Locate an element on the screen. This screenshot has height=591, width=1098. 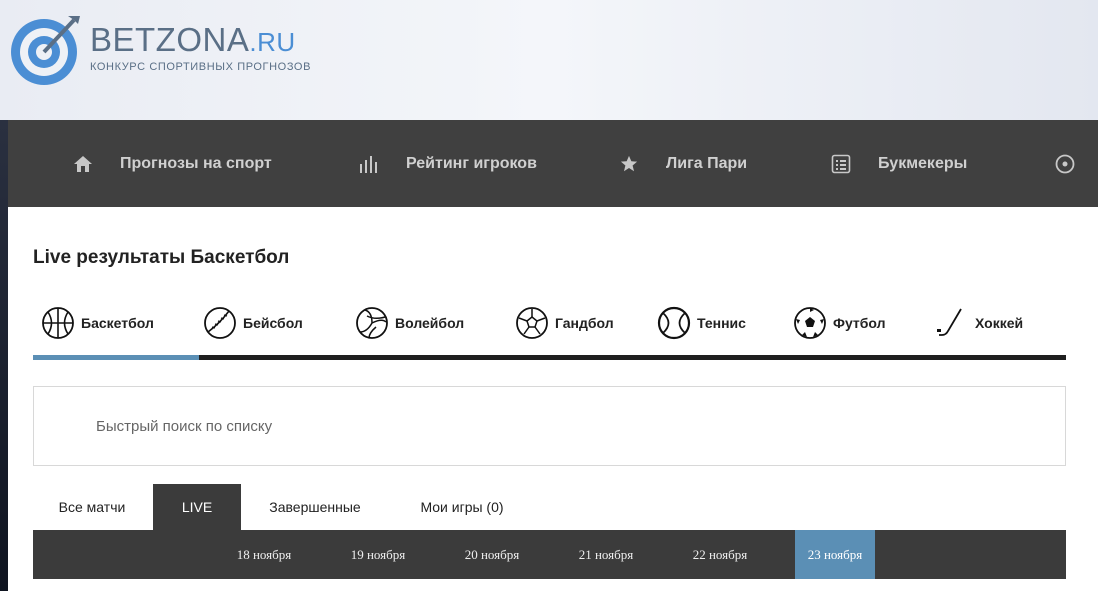
logo-tagline: КОНКУРС СПОРТИВНЫХ ПРОГНОЗОВ is located at coordinates (201, 67).